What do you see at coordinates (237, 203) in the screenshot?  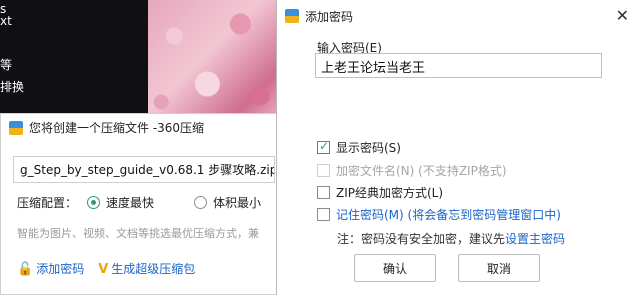 I see `option-small-label: 体积最小` at bounding box center [237, 203].